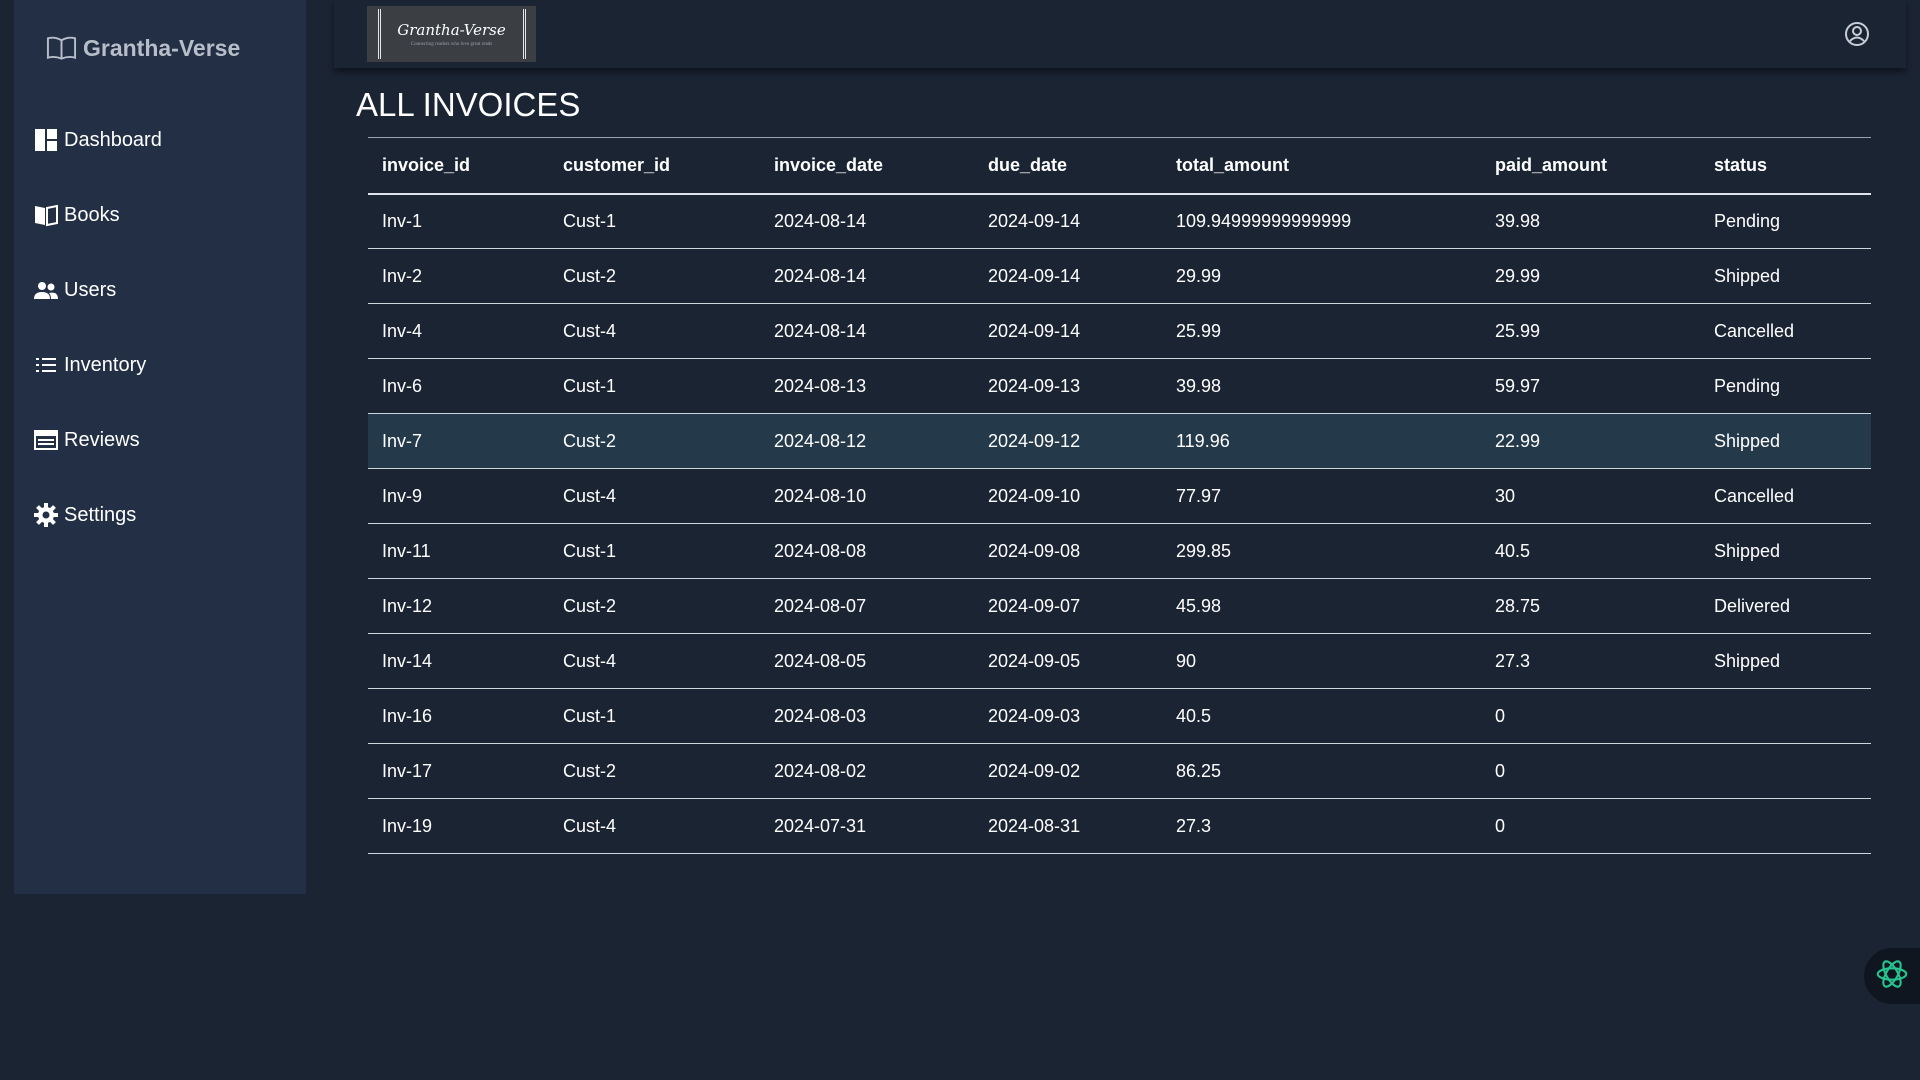 This screenshot has height=1080, width=1920. Describe the element at coordinates (46, 215) in the screenshot. I see `book-icon` at that location.